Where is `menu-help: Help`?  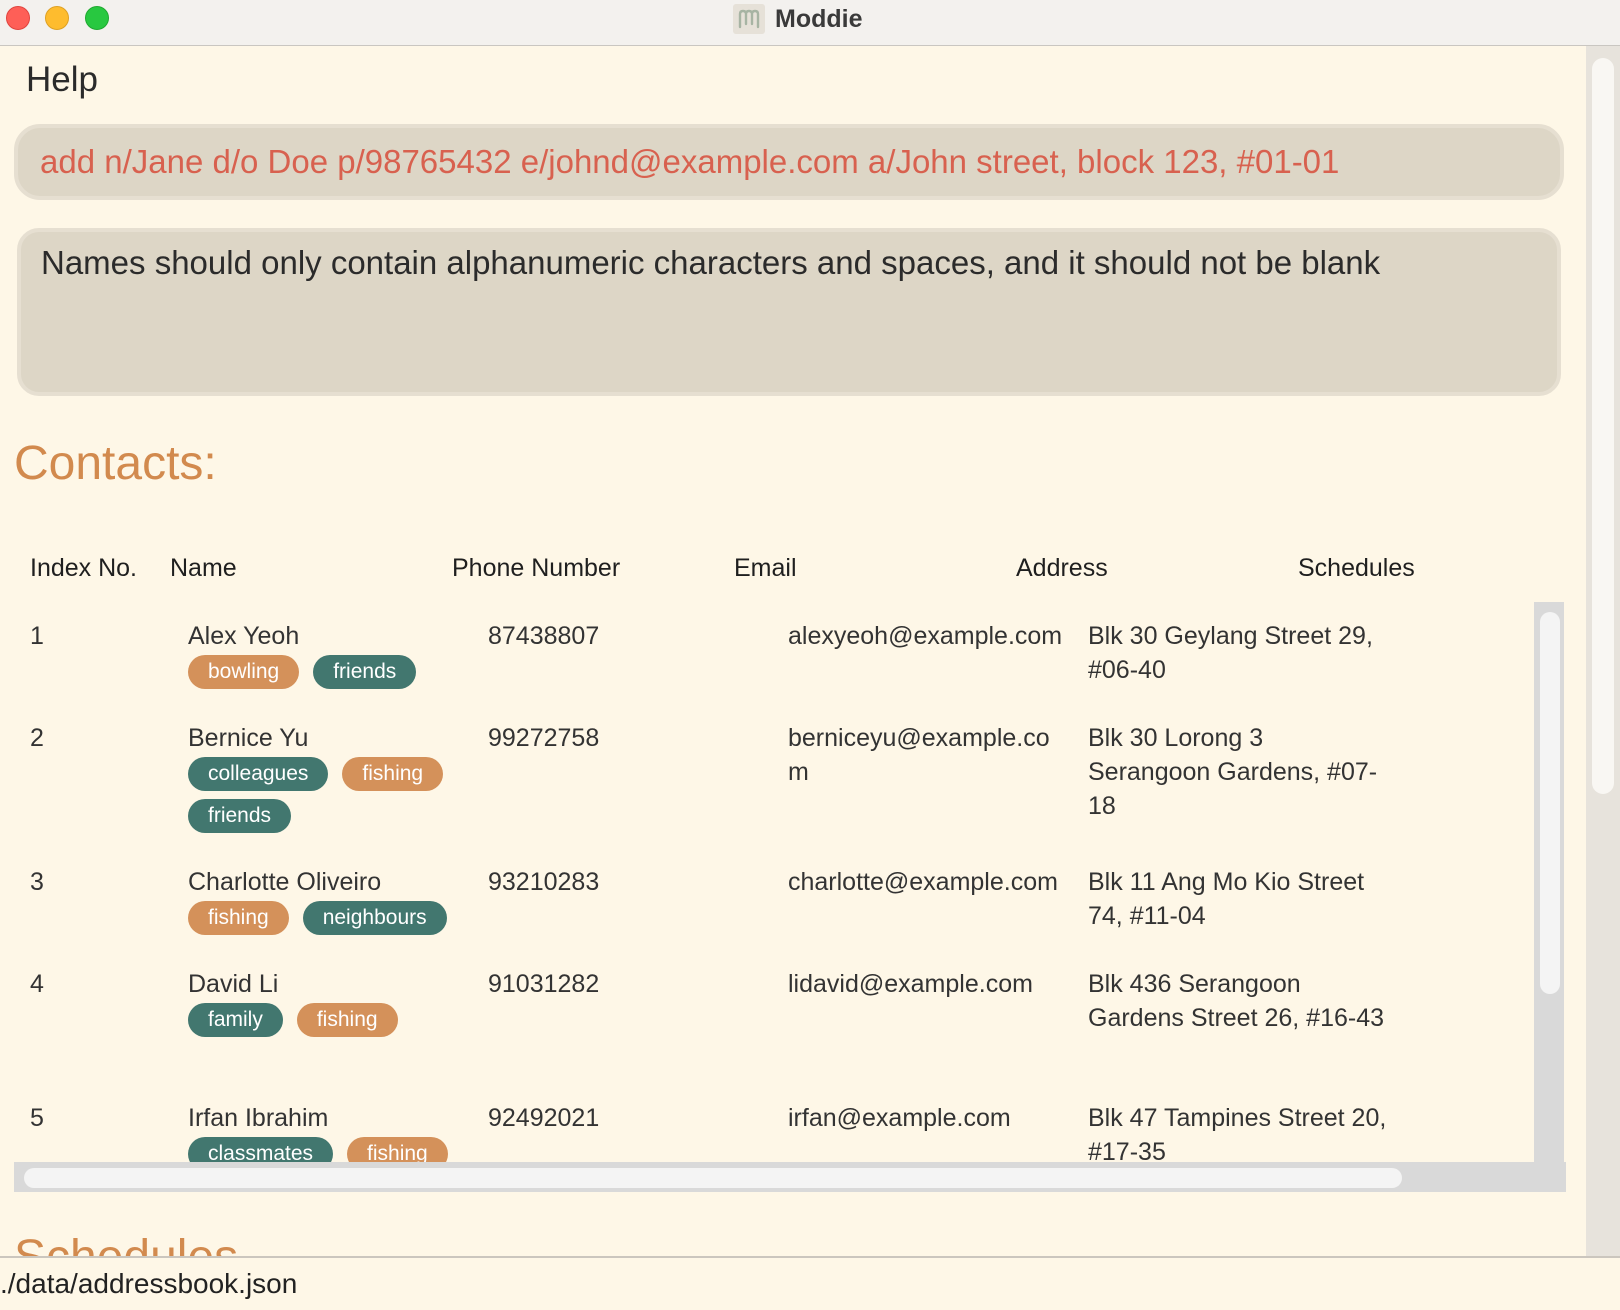
menu-help: Help is located at coordinates (62, 80).